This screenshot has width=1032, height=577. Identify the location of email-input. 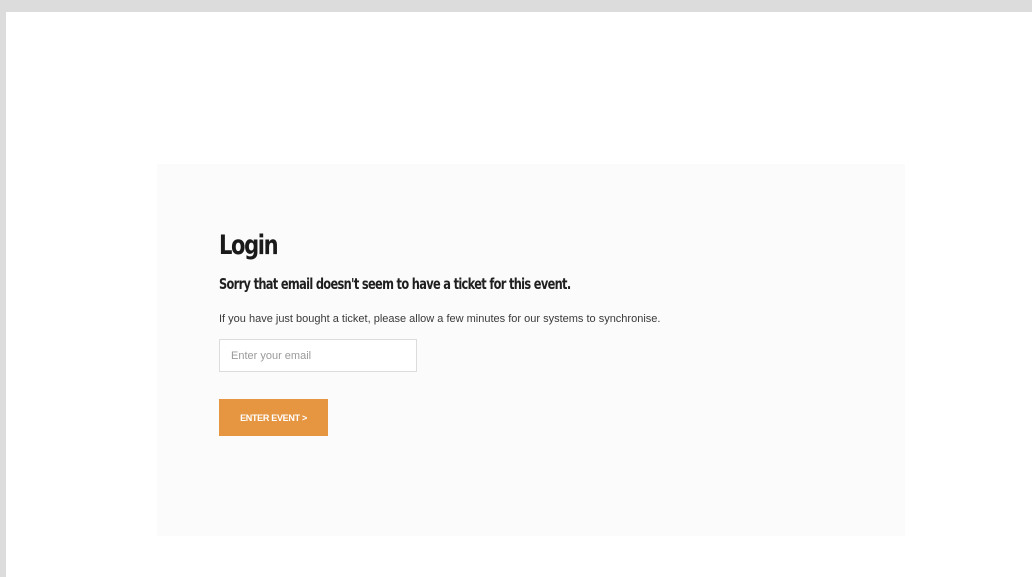
(318, 355).